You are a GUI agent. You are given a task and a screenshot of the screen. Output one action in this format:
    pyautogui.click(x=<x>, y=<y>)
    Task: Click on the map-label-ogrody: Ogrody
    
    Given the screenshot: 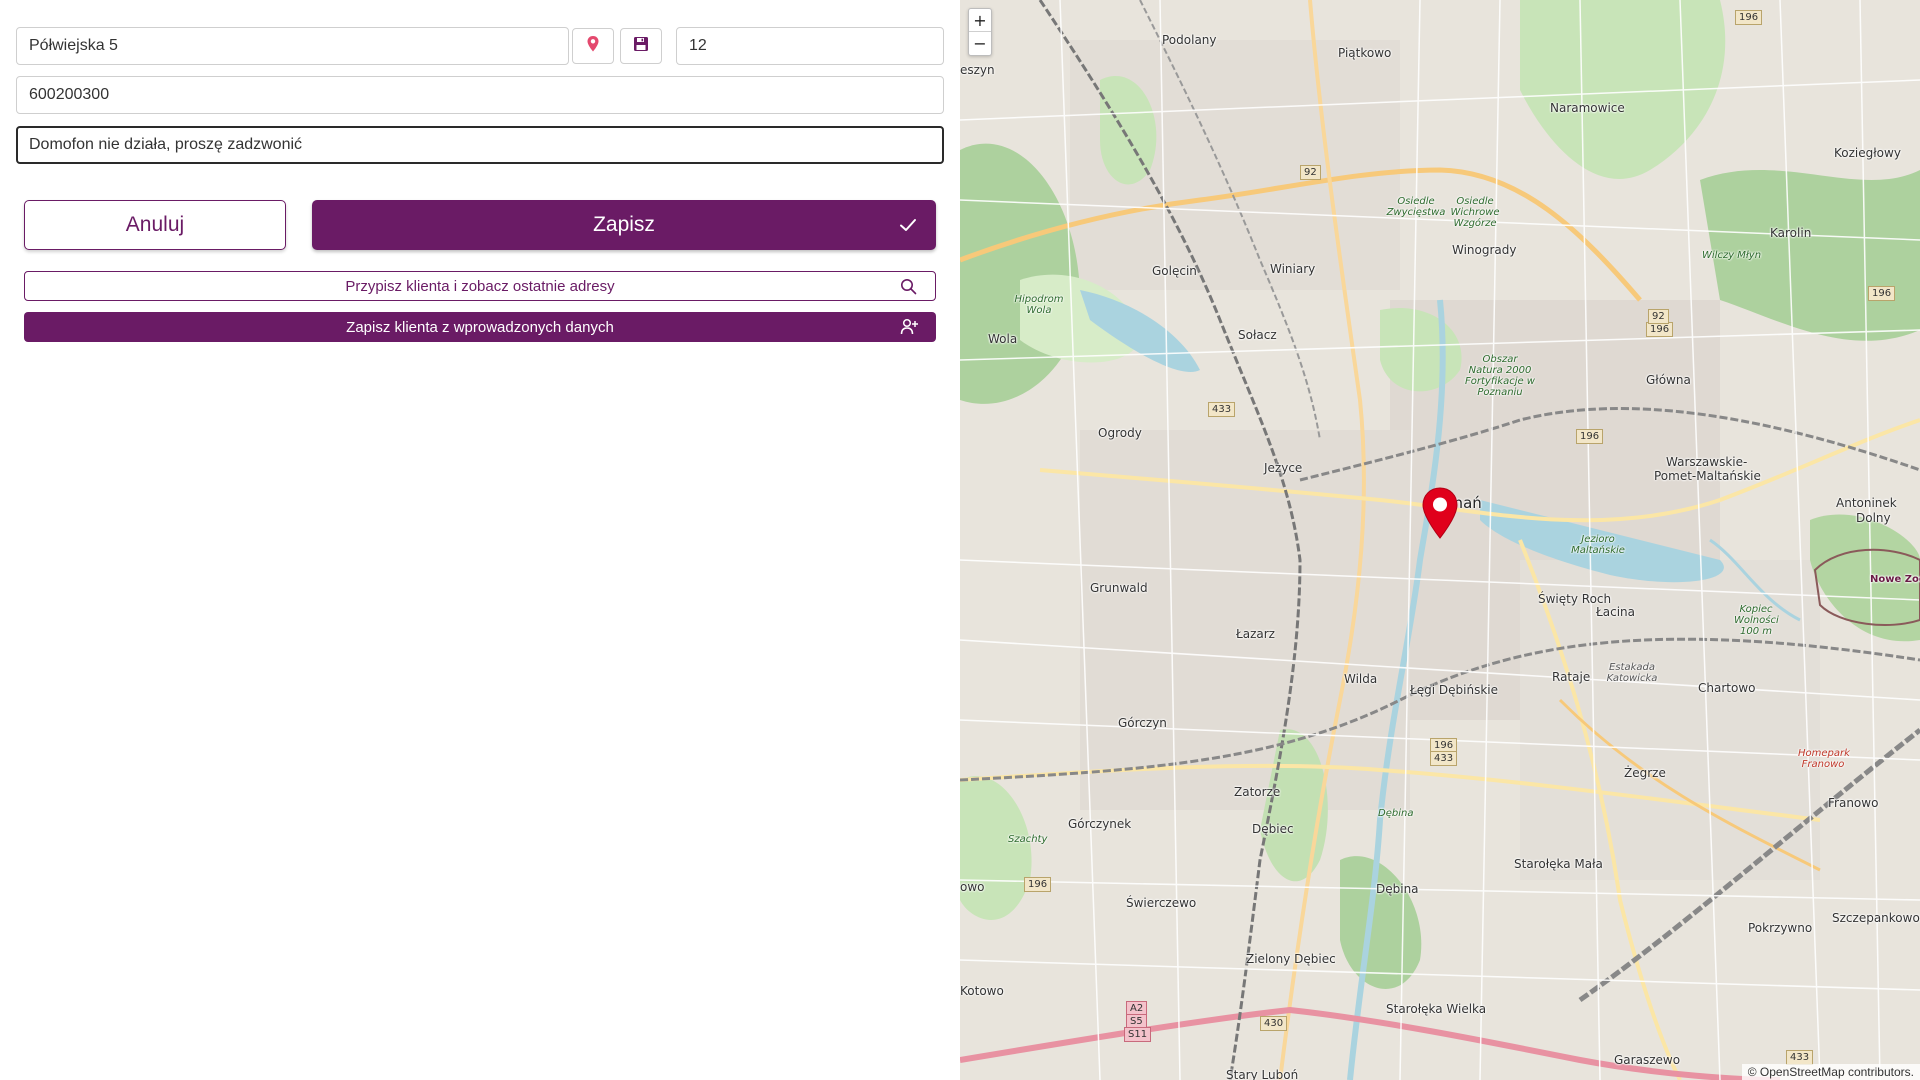 What is the action you would take?
    pyautogui.click(x=1120, y=433)
    